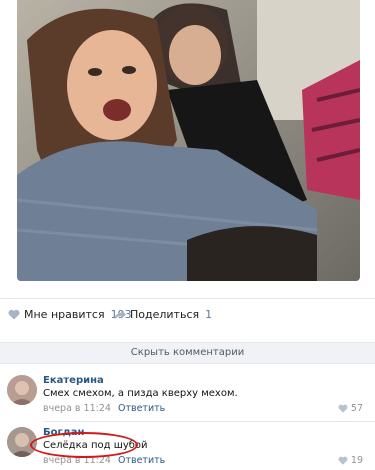  What do you see at coordinates (140, 393) in the screenshot?
I see `comment-text: Смех смехом, а пизда кверху мехом.` at bounding box center [140, 393].